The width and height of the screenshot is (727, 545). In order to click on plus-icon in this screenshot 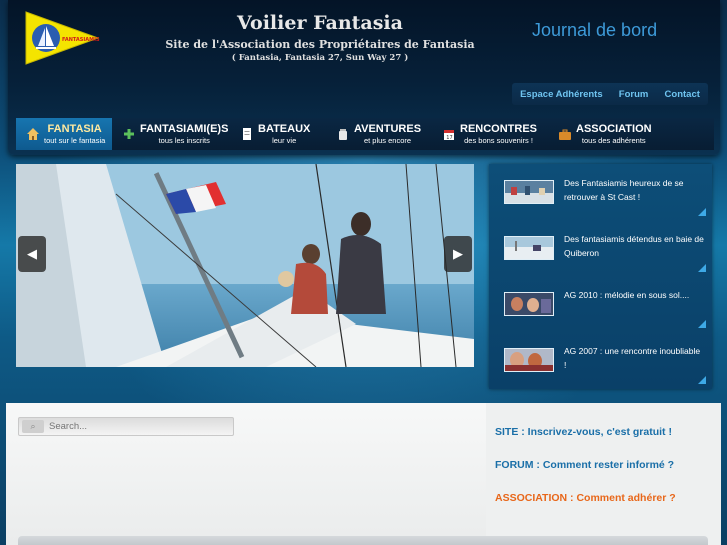, I will do `click(129, 134)`.